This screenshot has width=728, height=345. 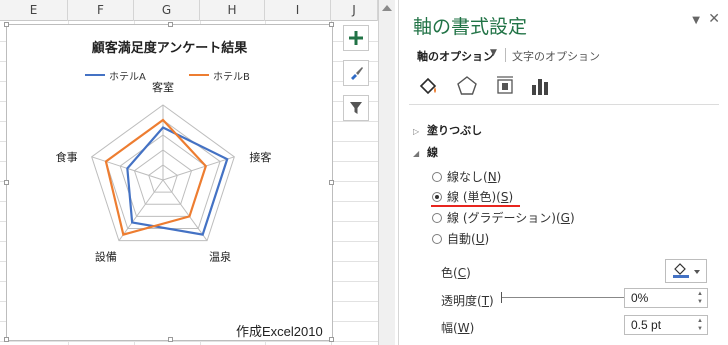 I want to click on filter-icon, so click(x=356, y=108).